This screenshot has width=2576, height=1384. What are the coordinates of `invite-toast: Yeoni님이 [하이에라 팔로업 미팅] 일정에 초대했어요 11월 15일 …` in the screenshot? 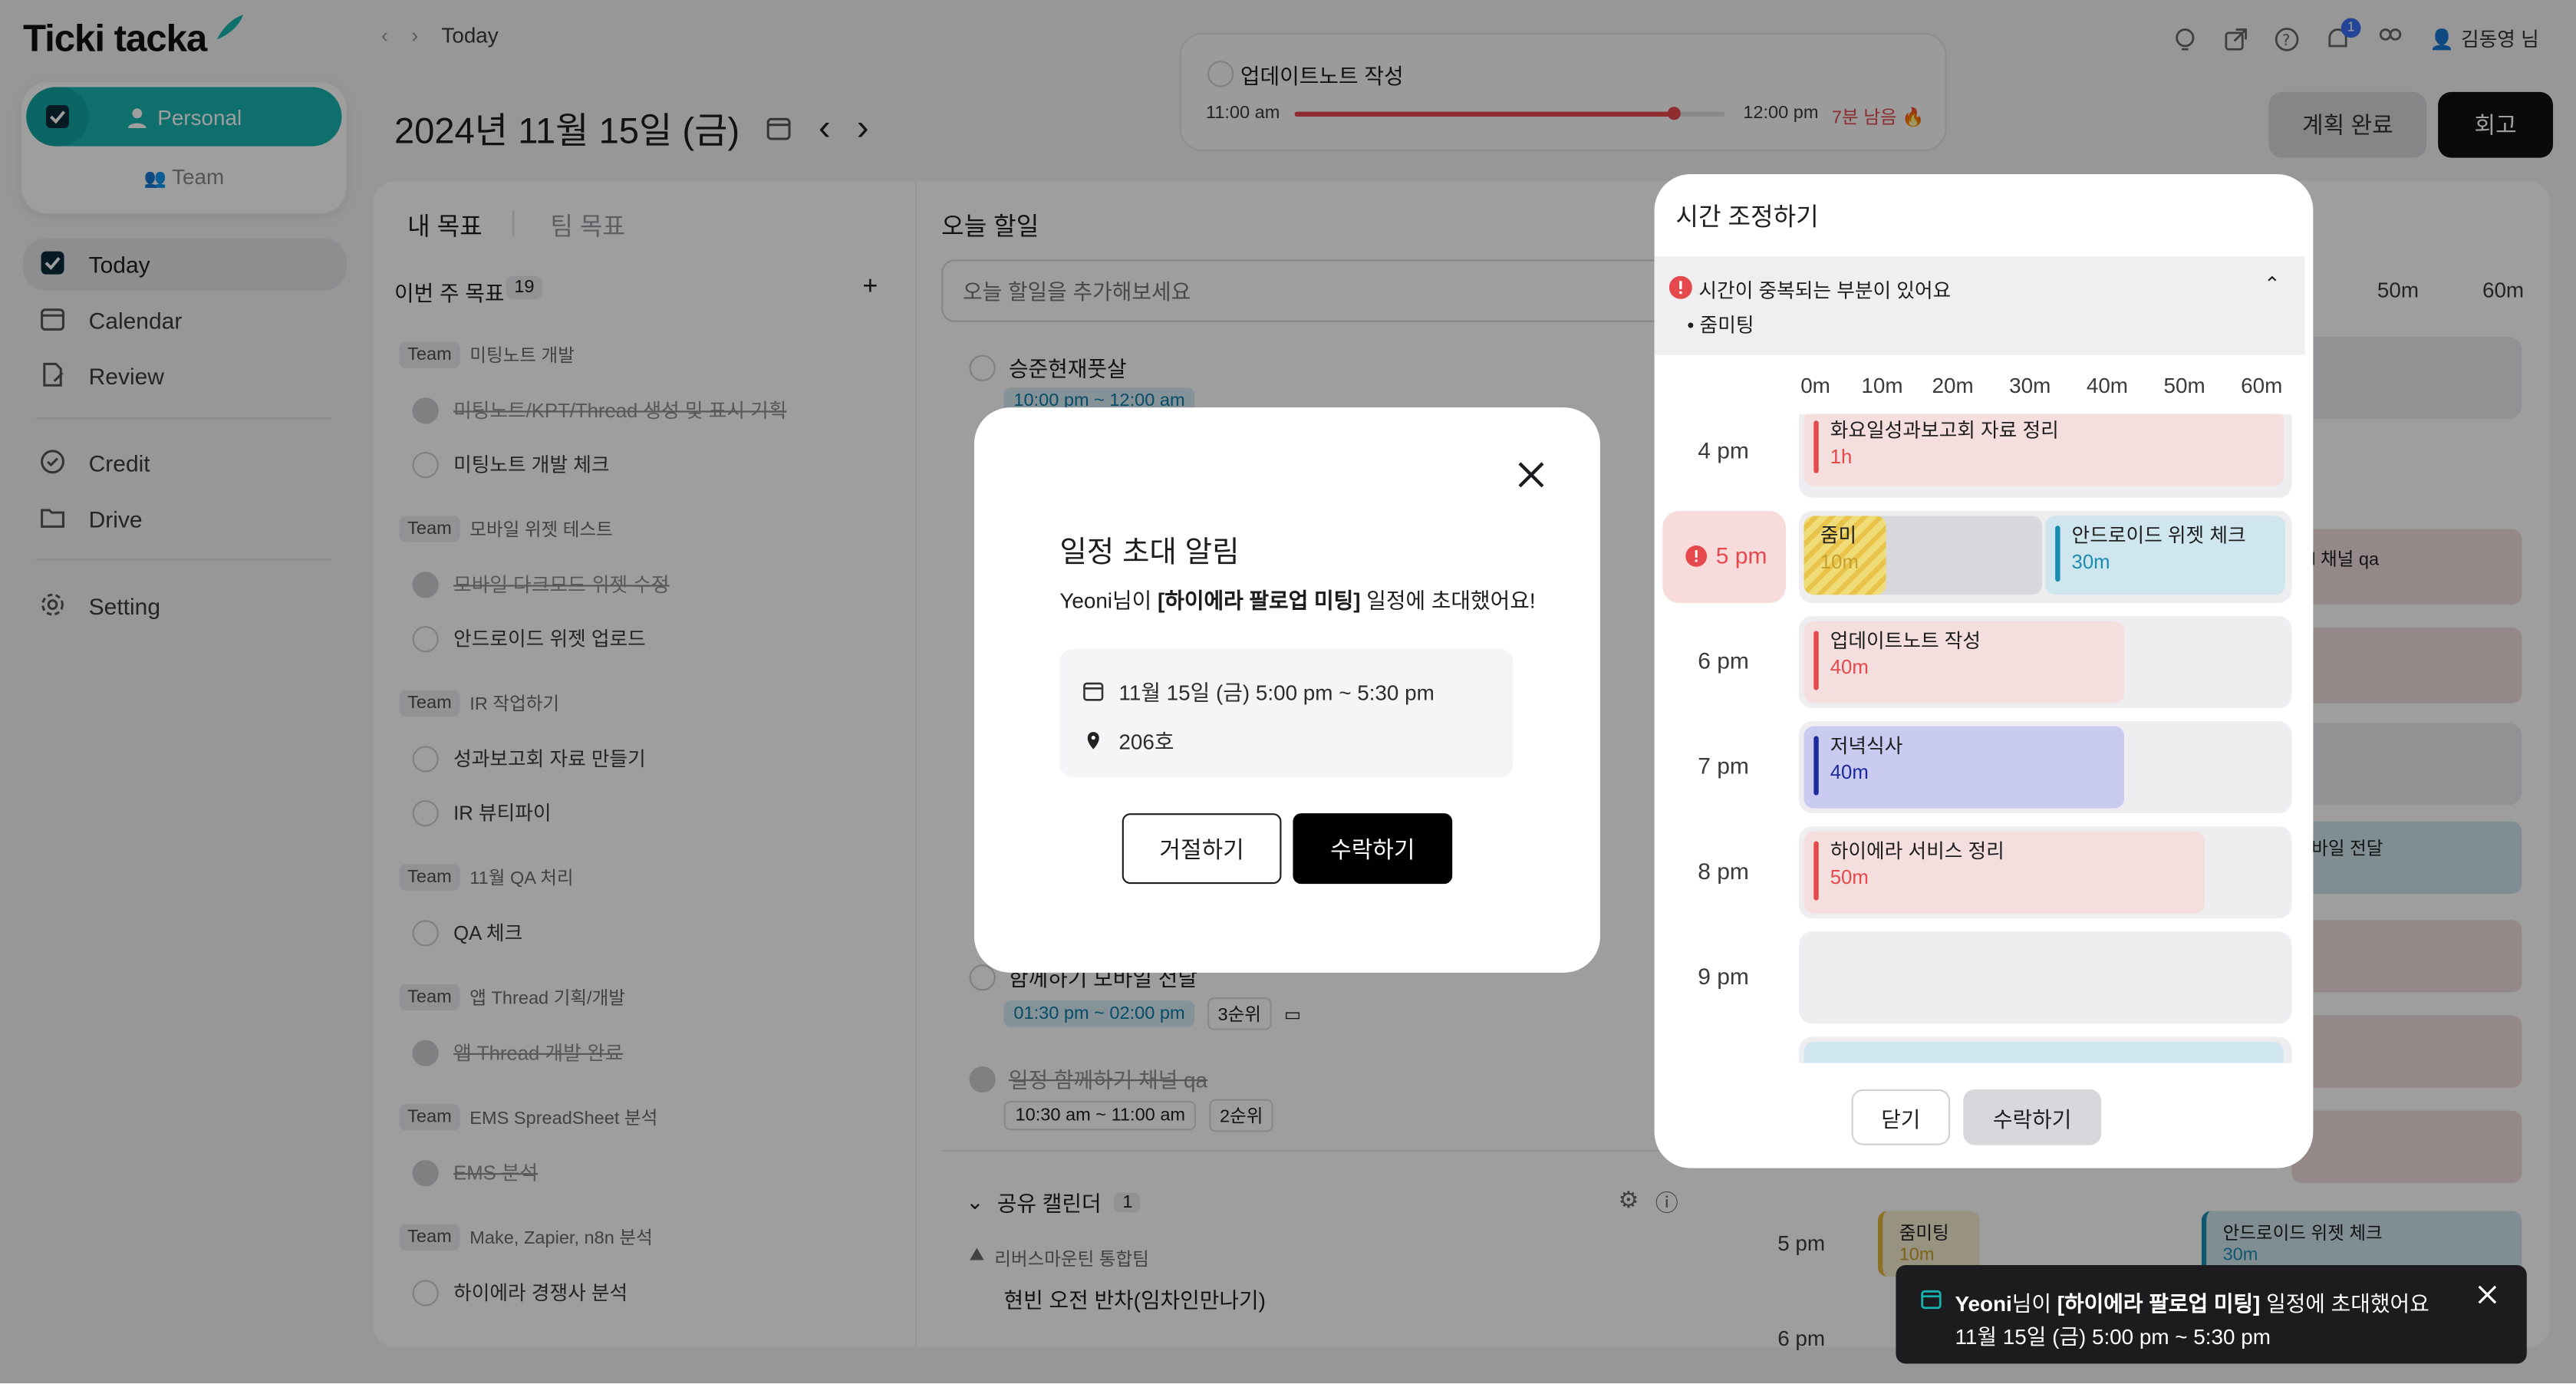 It's located at (2211, 1314).